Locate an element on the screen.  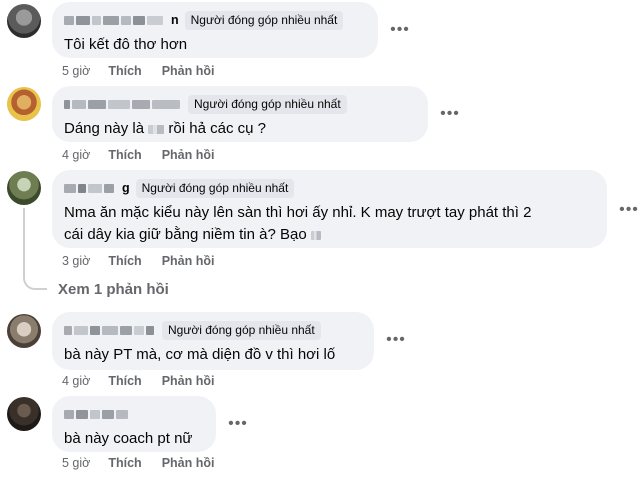
comment-text: Tôi kết đô thơ hơn is located at coordinates (126, 44).